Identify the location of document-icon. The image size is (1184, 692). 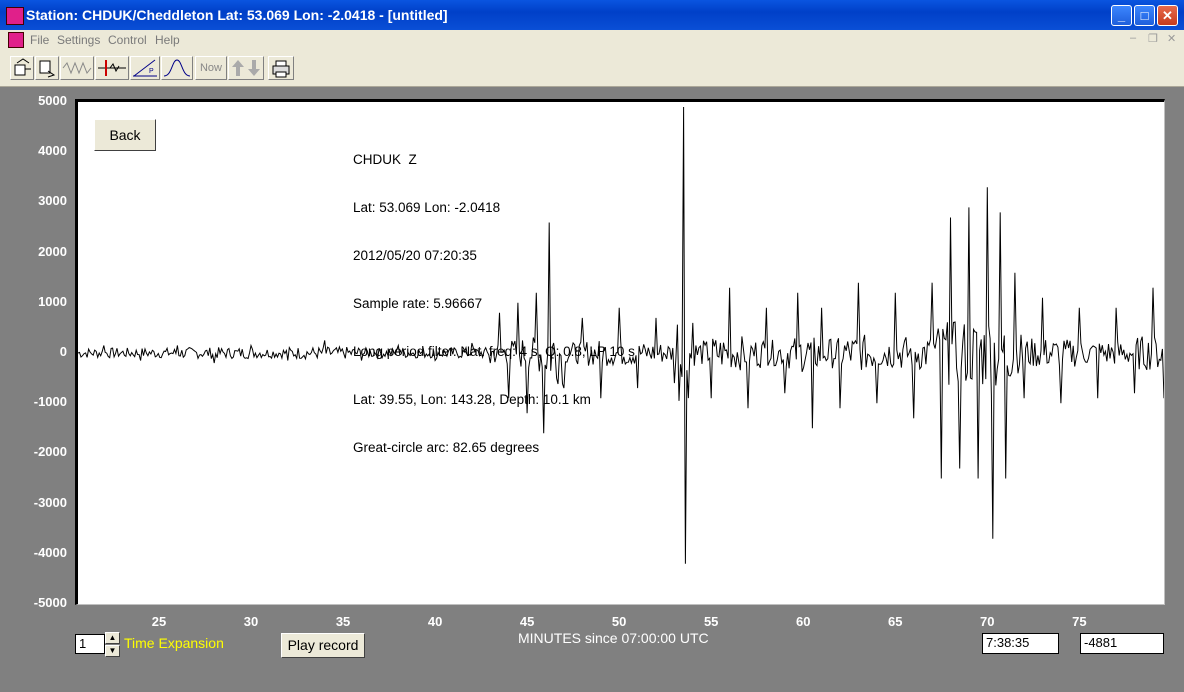
(16, 40).